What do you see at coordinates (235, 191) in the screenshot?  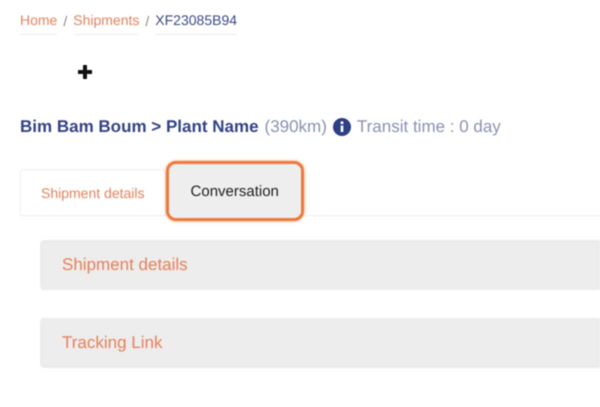 I see `tab: Conversation` at bounding box center [235, 191].